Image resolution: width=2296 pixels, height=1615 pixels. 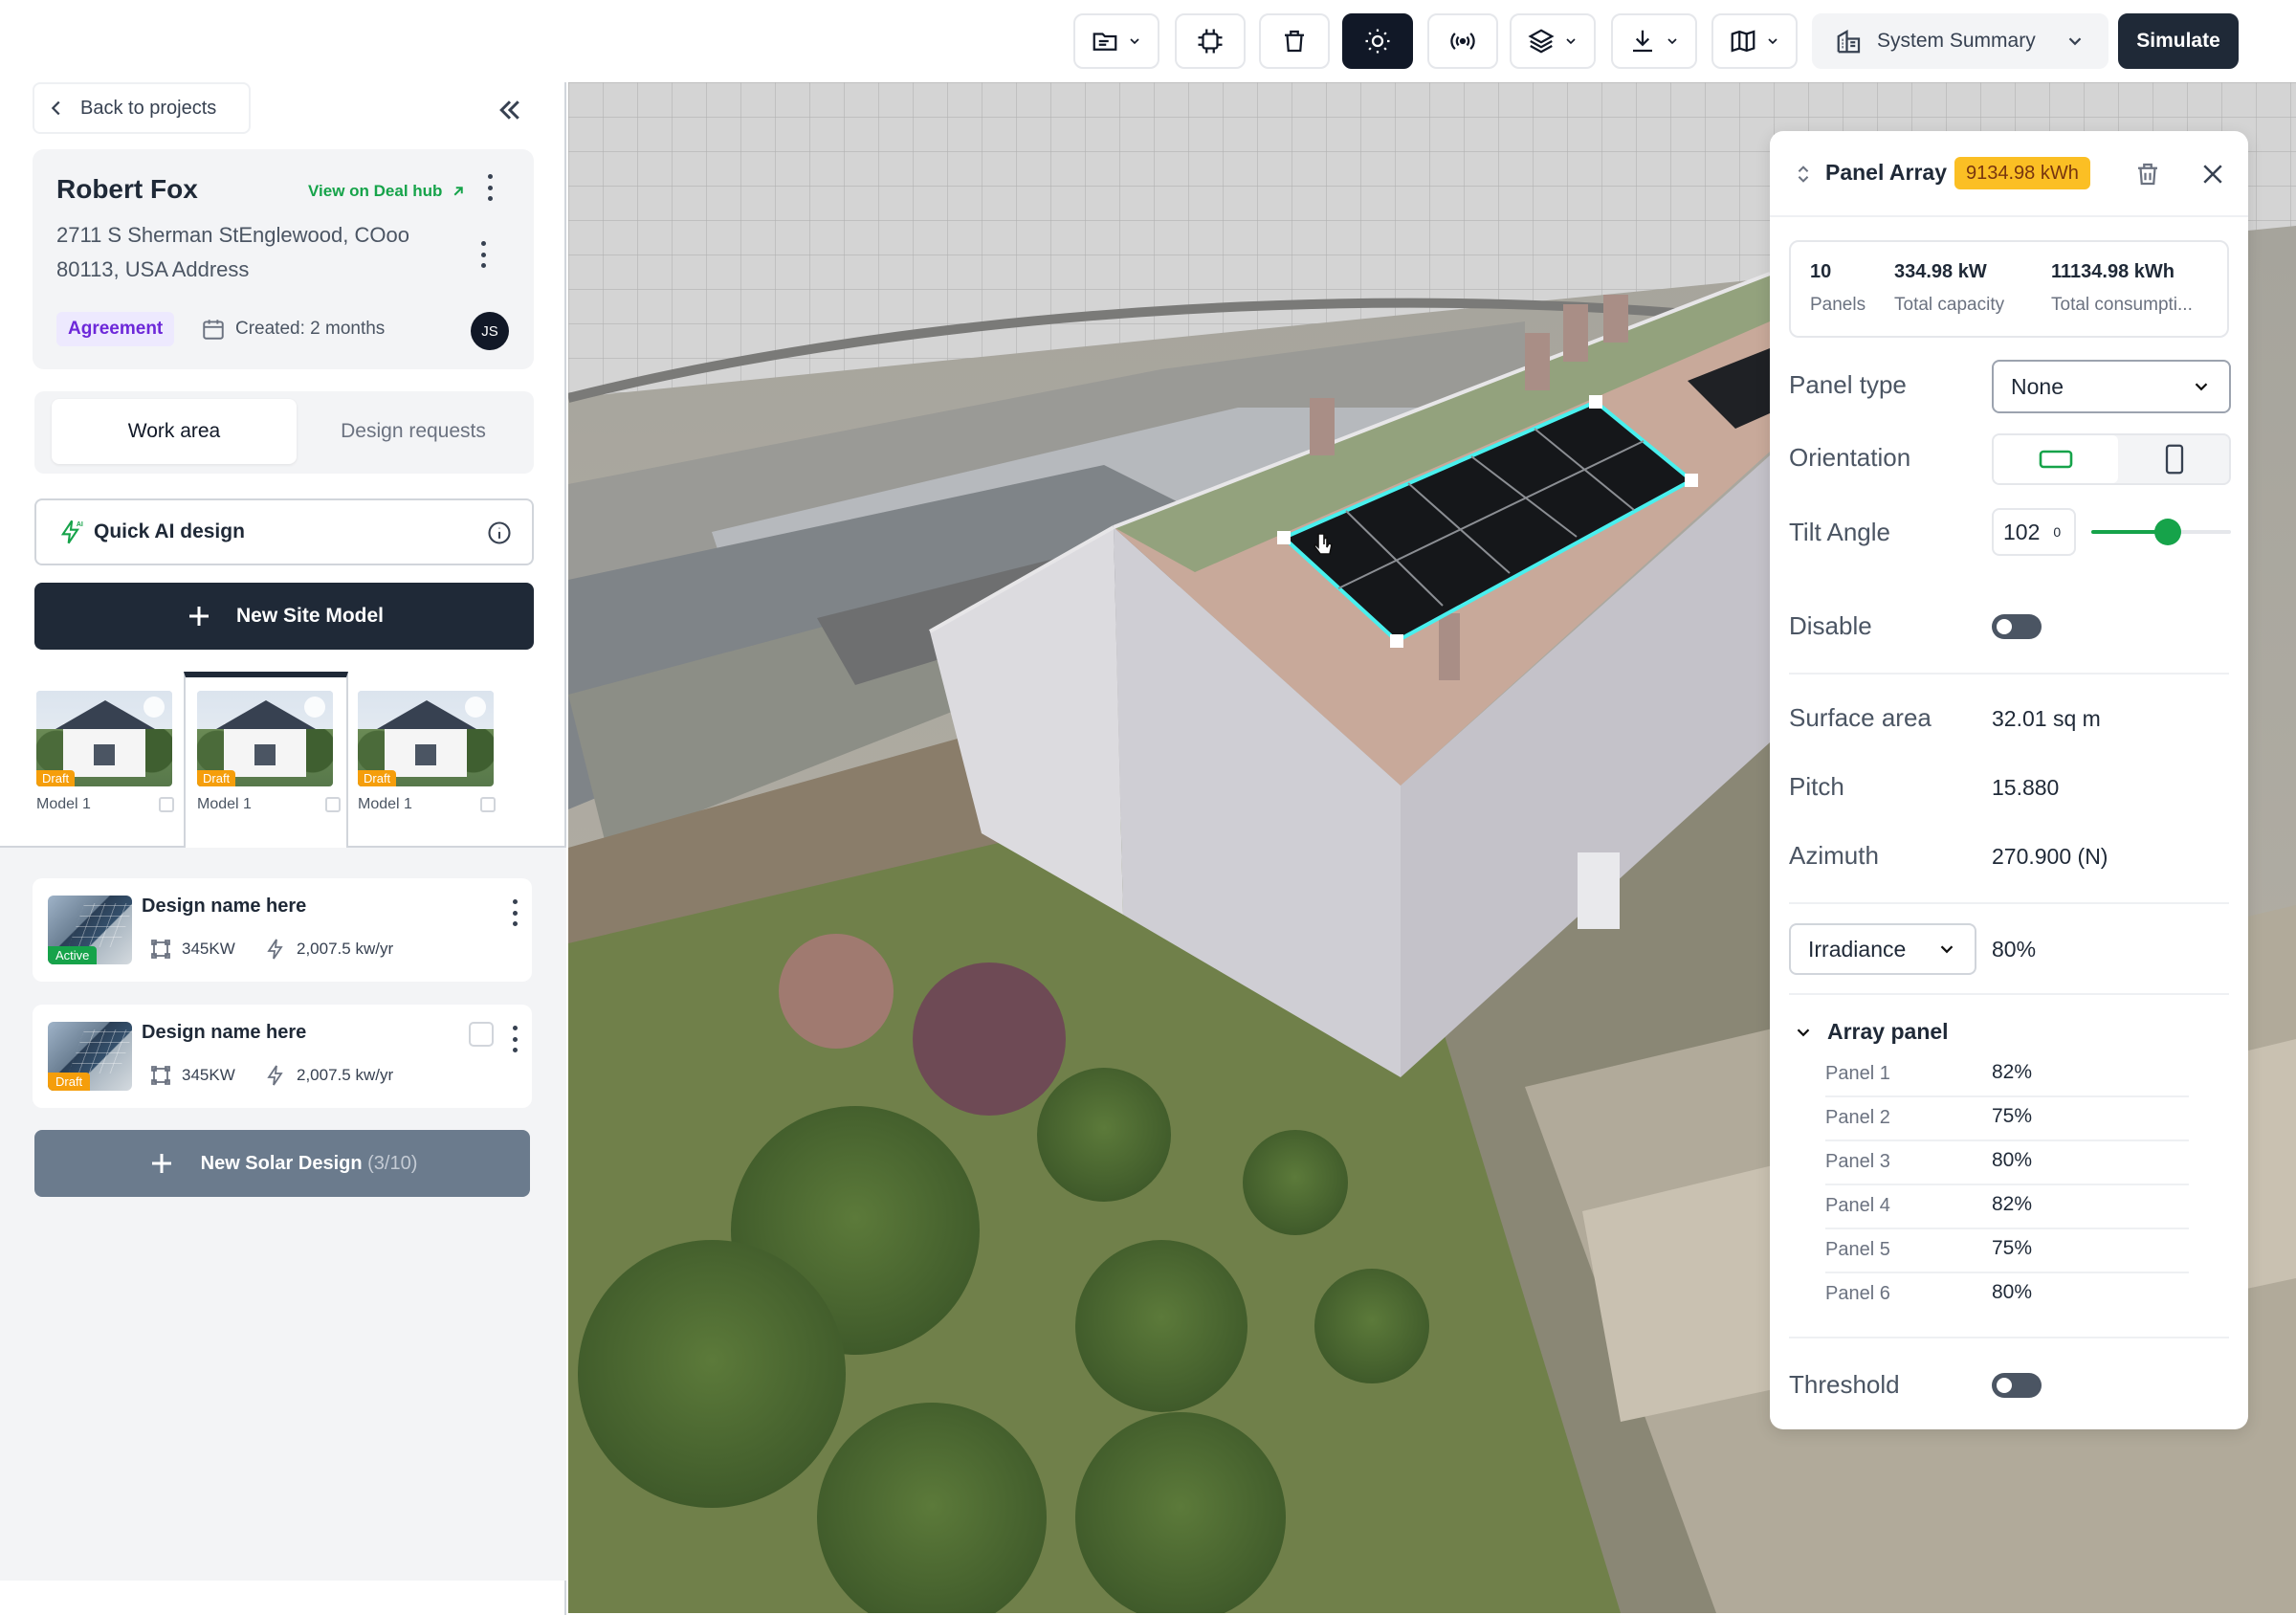 What do you see at coordinates (224, 1032) in the screenshot?
I see `design-name: Design name here` at bounding box center [224, 1032].